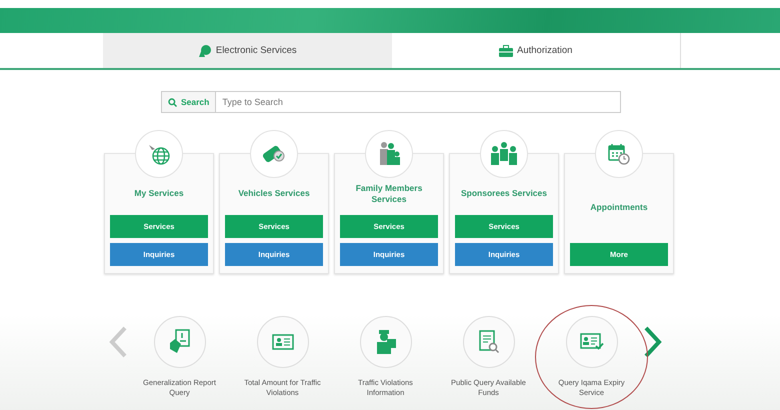 This screenshot has height=410, width=780. I want to click on id-card-icon, so click(283, 342).